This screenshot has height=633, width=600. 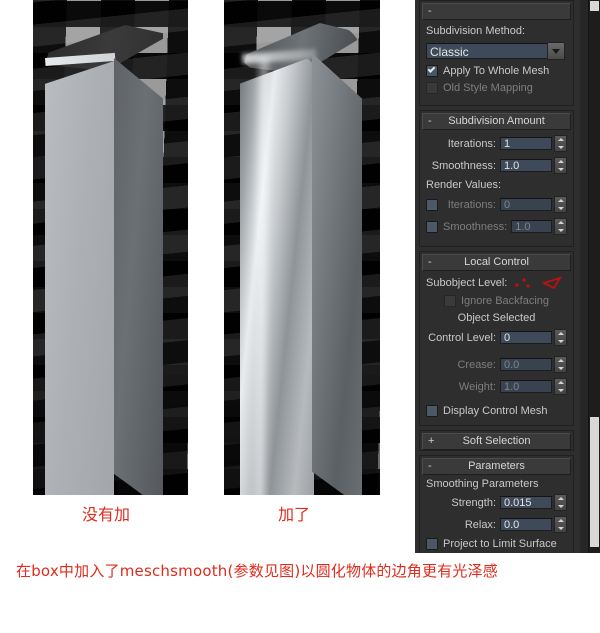 What do you see at coordinates (432, 411) in the screenshot?
I see `checkbox-display-control-mesh` at bounding box center [432, 411].